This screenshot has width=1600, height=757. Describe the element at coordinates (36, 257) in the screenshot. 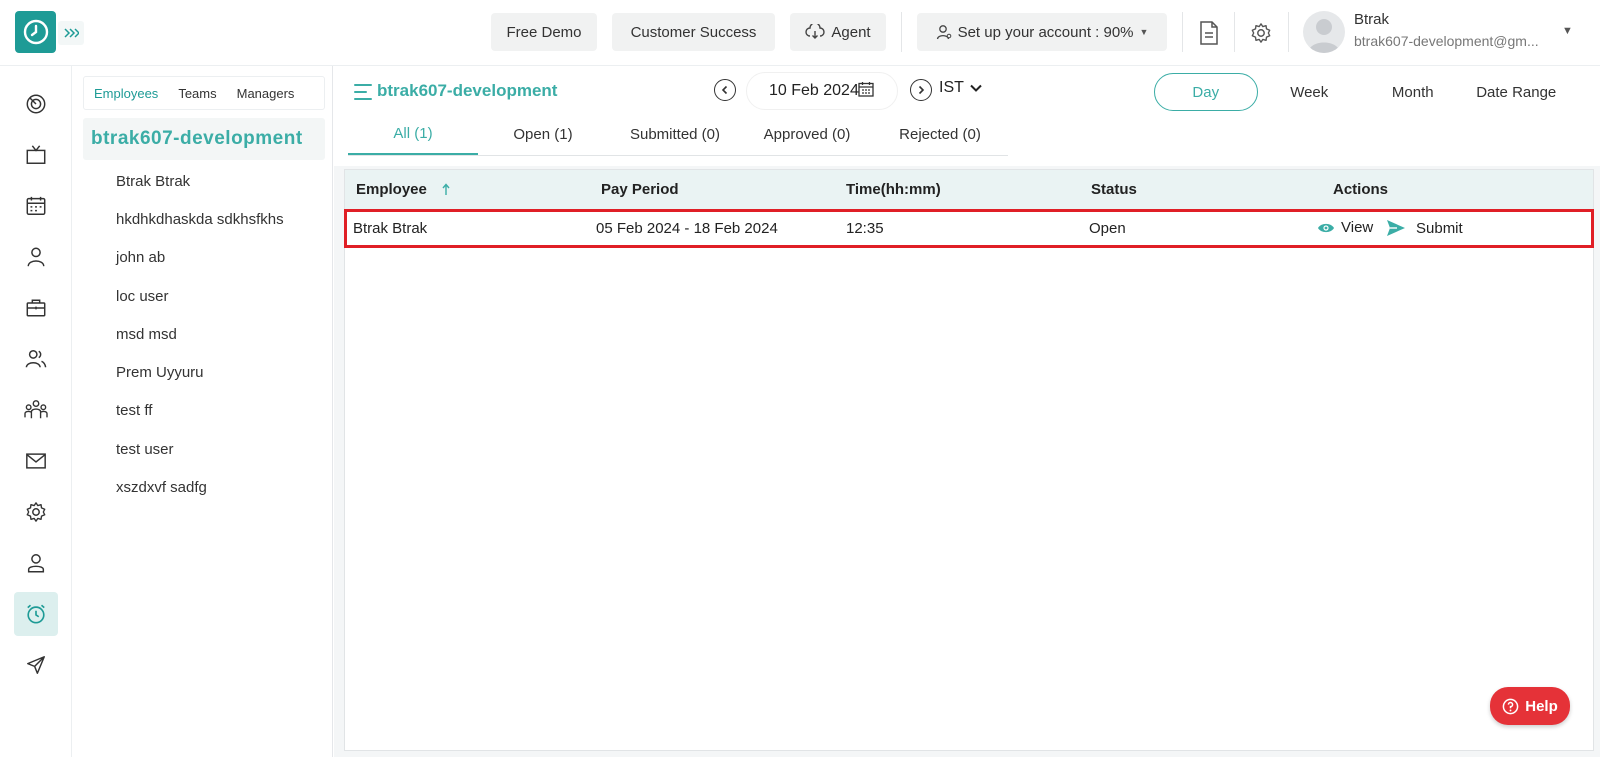

I see `user-icon` at that location.